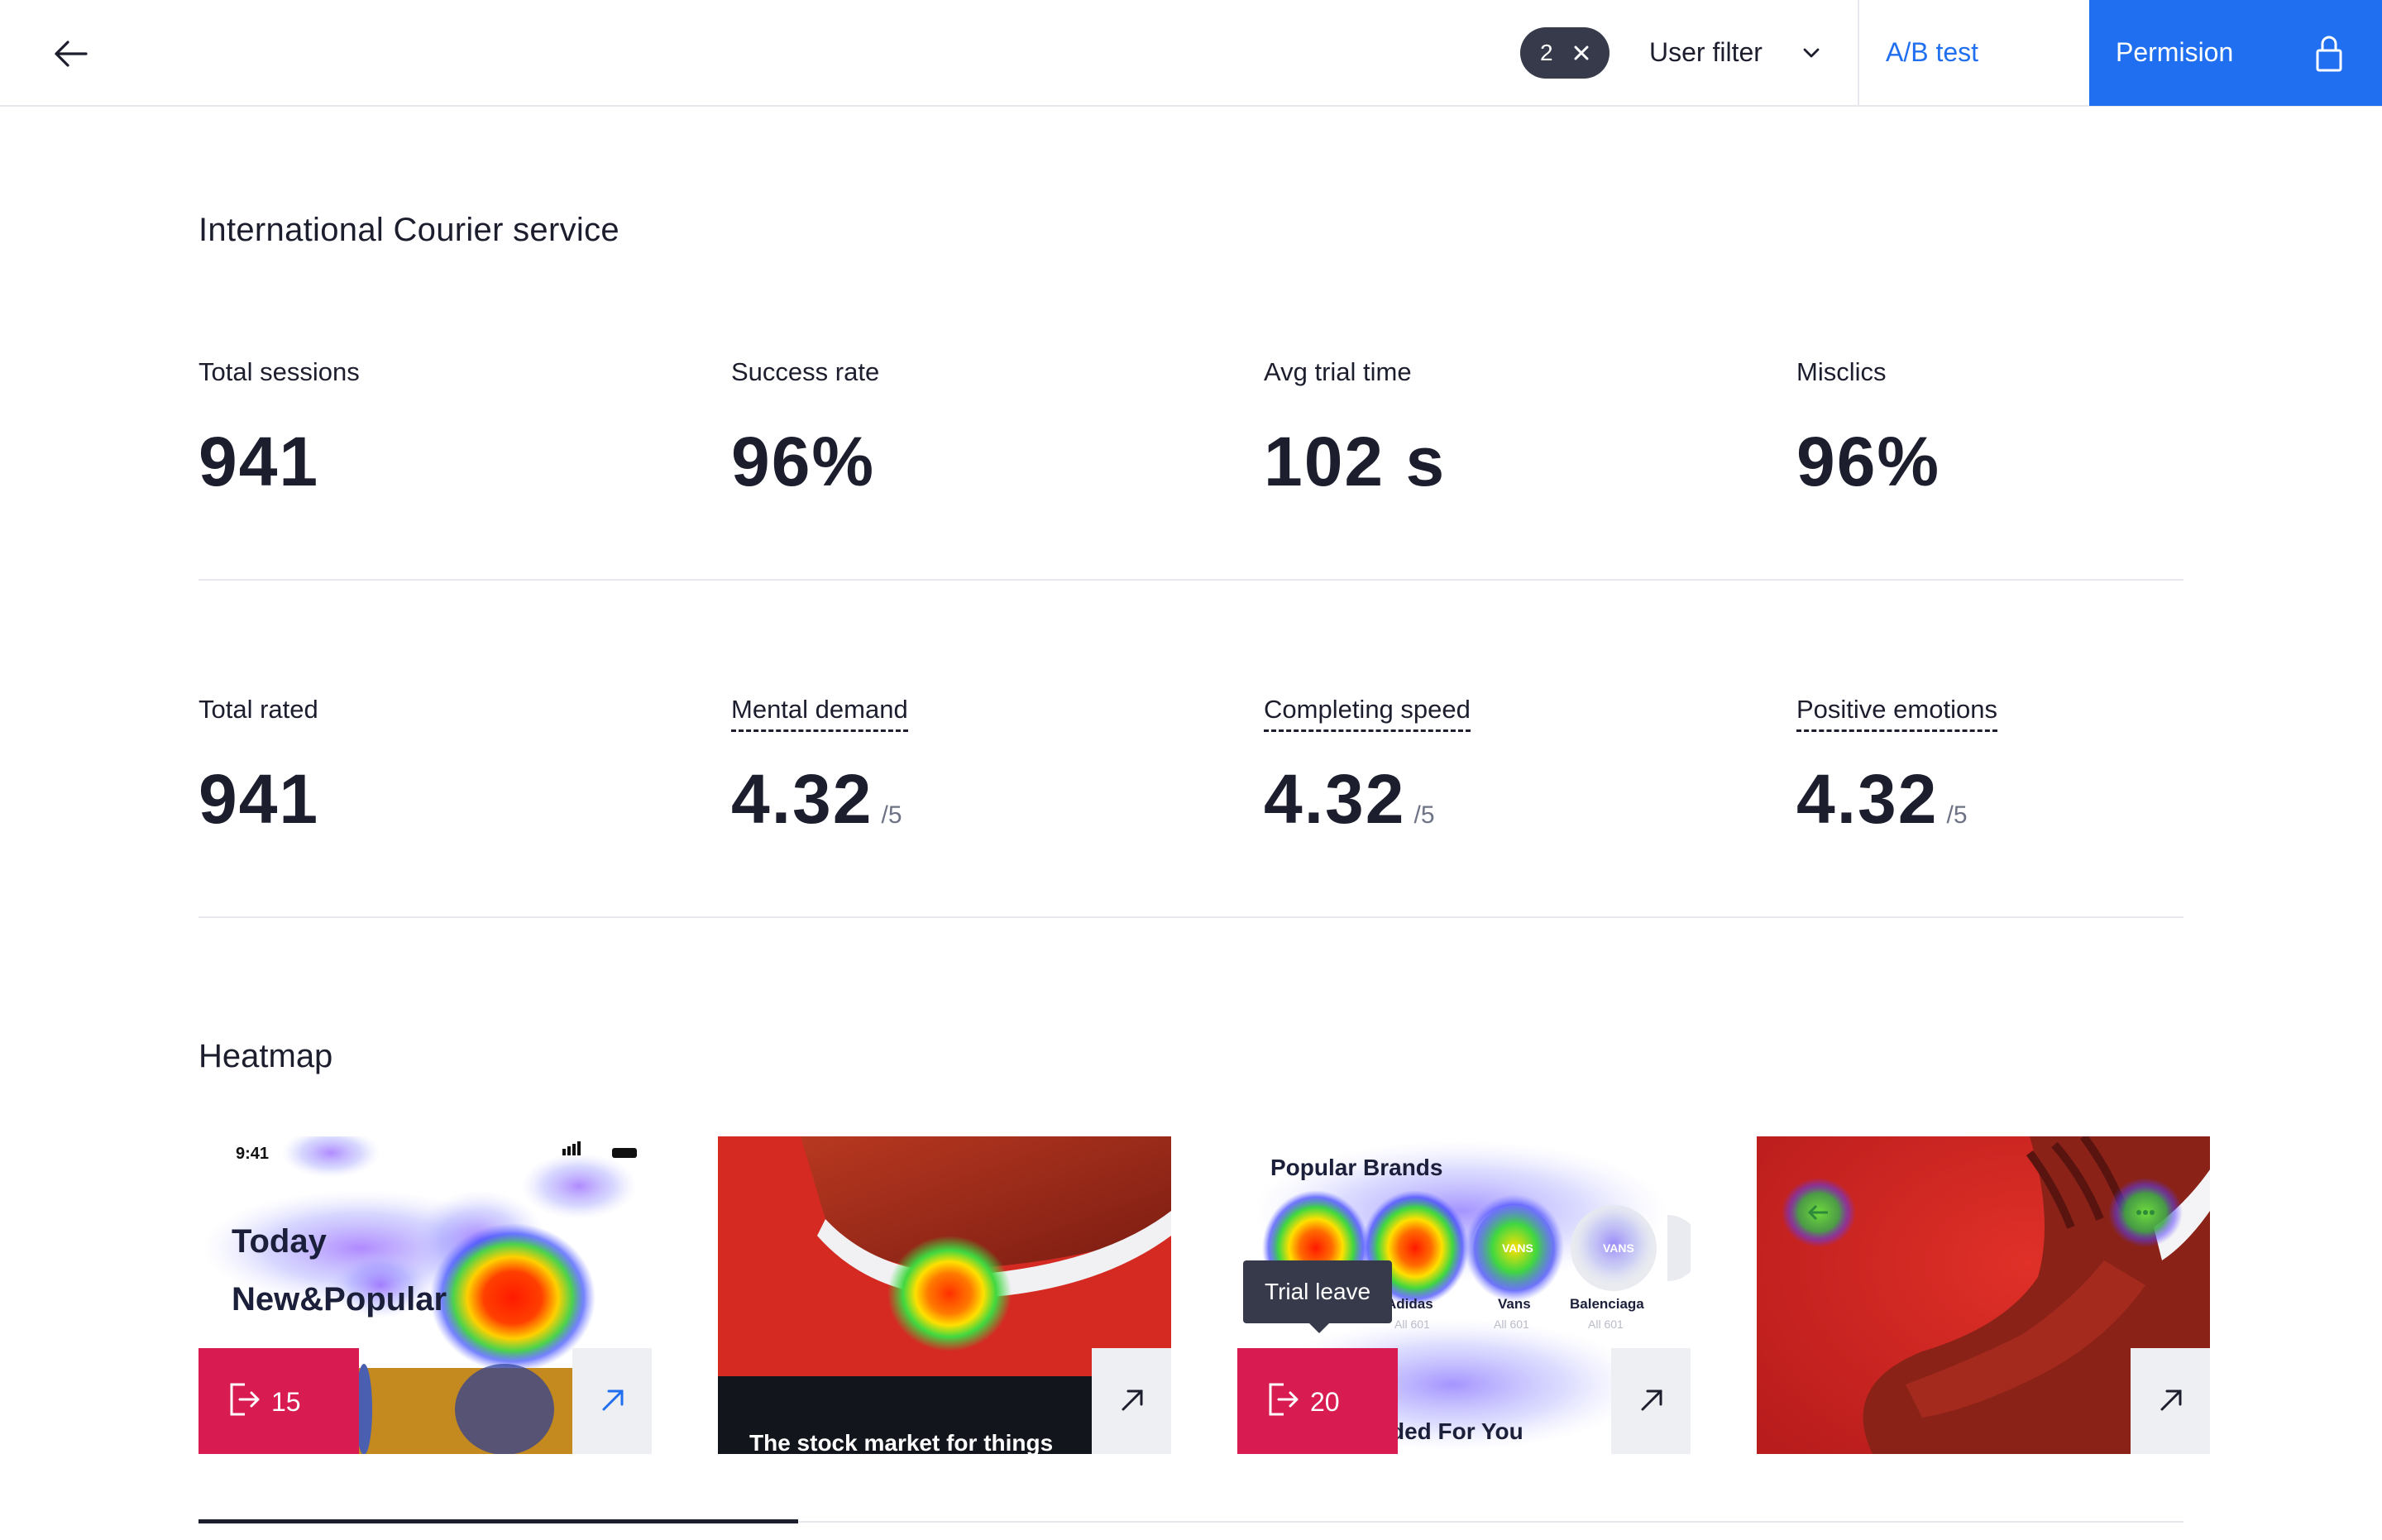 Image resolution: width=2382 pixels, height=1540 pixels. I want to click on chevron-down-icon, so click(1811, 53).